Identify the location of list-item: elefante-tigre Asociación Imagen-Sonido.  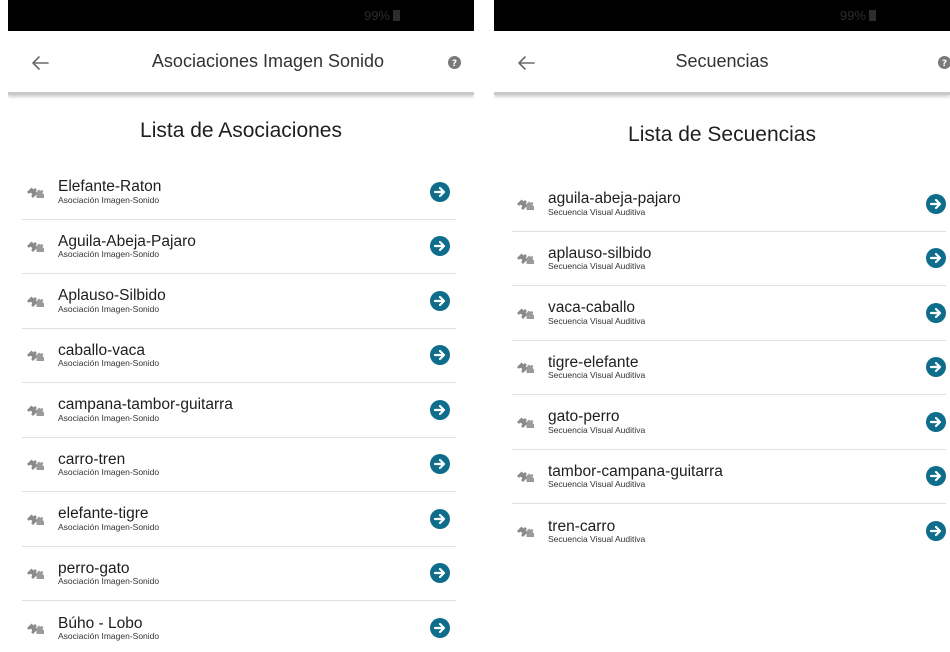
(239, 519).